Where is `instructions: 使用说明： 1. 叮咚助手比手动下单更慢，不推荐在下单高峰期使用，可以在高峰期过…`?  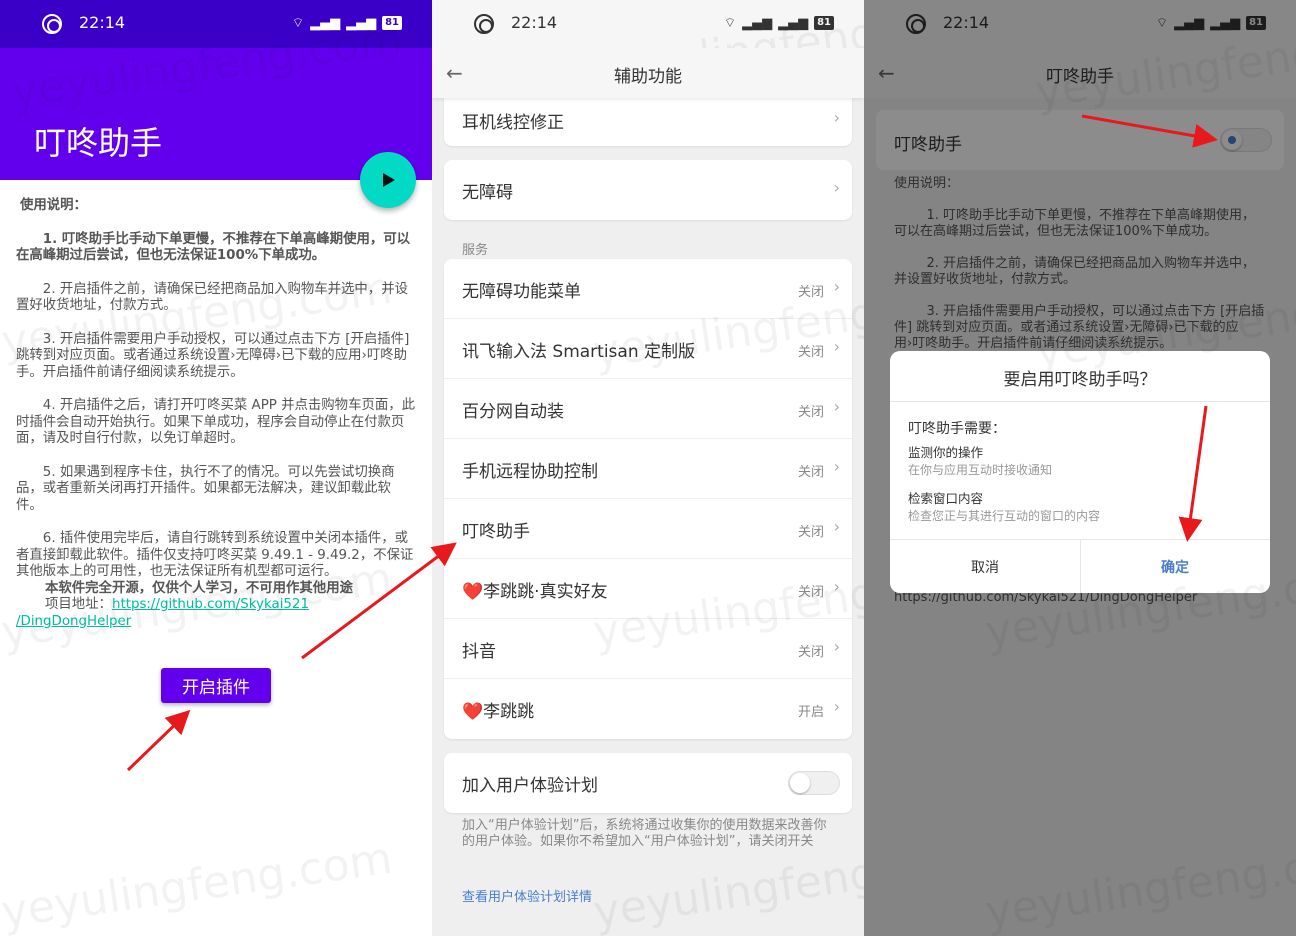 instructions: 使用说明： 1. 叮咚助手比手动下单更慢，不推荐在下单高峰期使用，可以在高峰期过… is located at coordinates (216, 414).